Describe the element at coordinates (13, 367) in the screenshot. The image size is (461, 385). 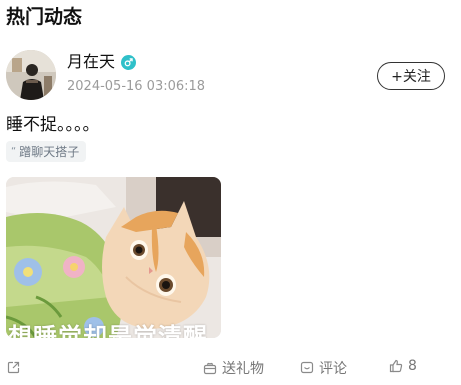
I see `share-icon` at that location.